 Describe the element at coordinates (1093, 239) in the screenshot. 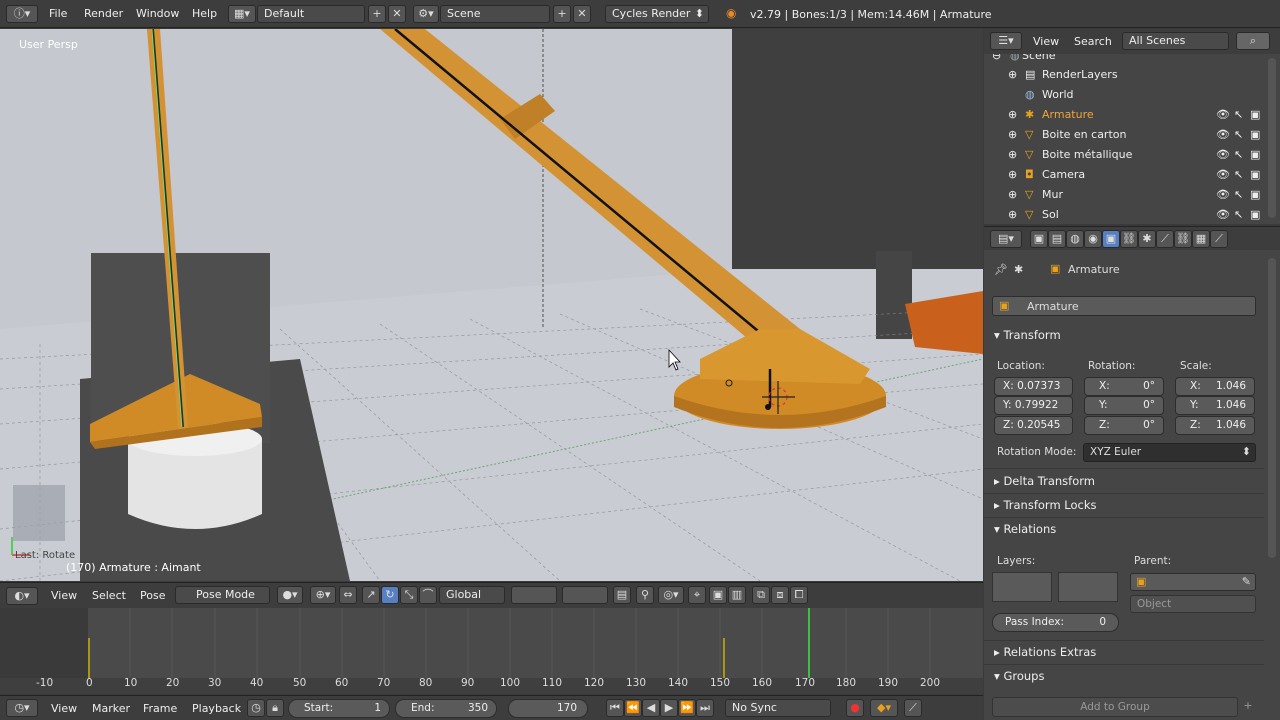

I see `world-tab-icon: ◉` at that location.